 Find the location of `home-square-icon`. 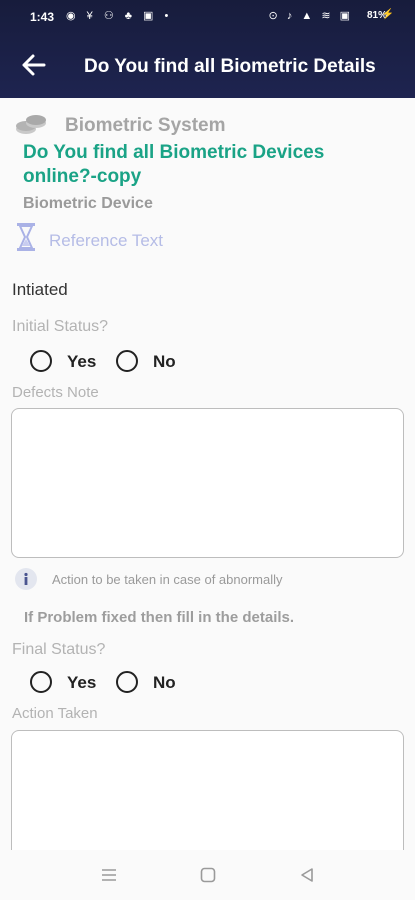

home-square-icon is located at coordinates (208, 877).